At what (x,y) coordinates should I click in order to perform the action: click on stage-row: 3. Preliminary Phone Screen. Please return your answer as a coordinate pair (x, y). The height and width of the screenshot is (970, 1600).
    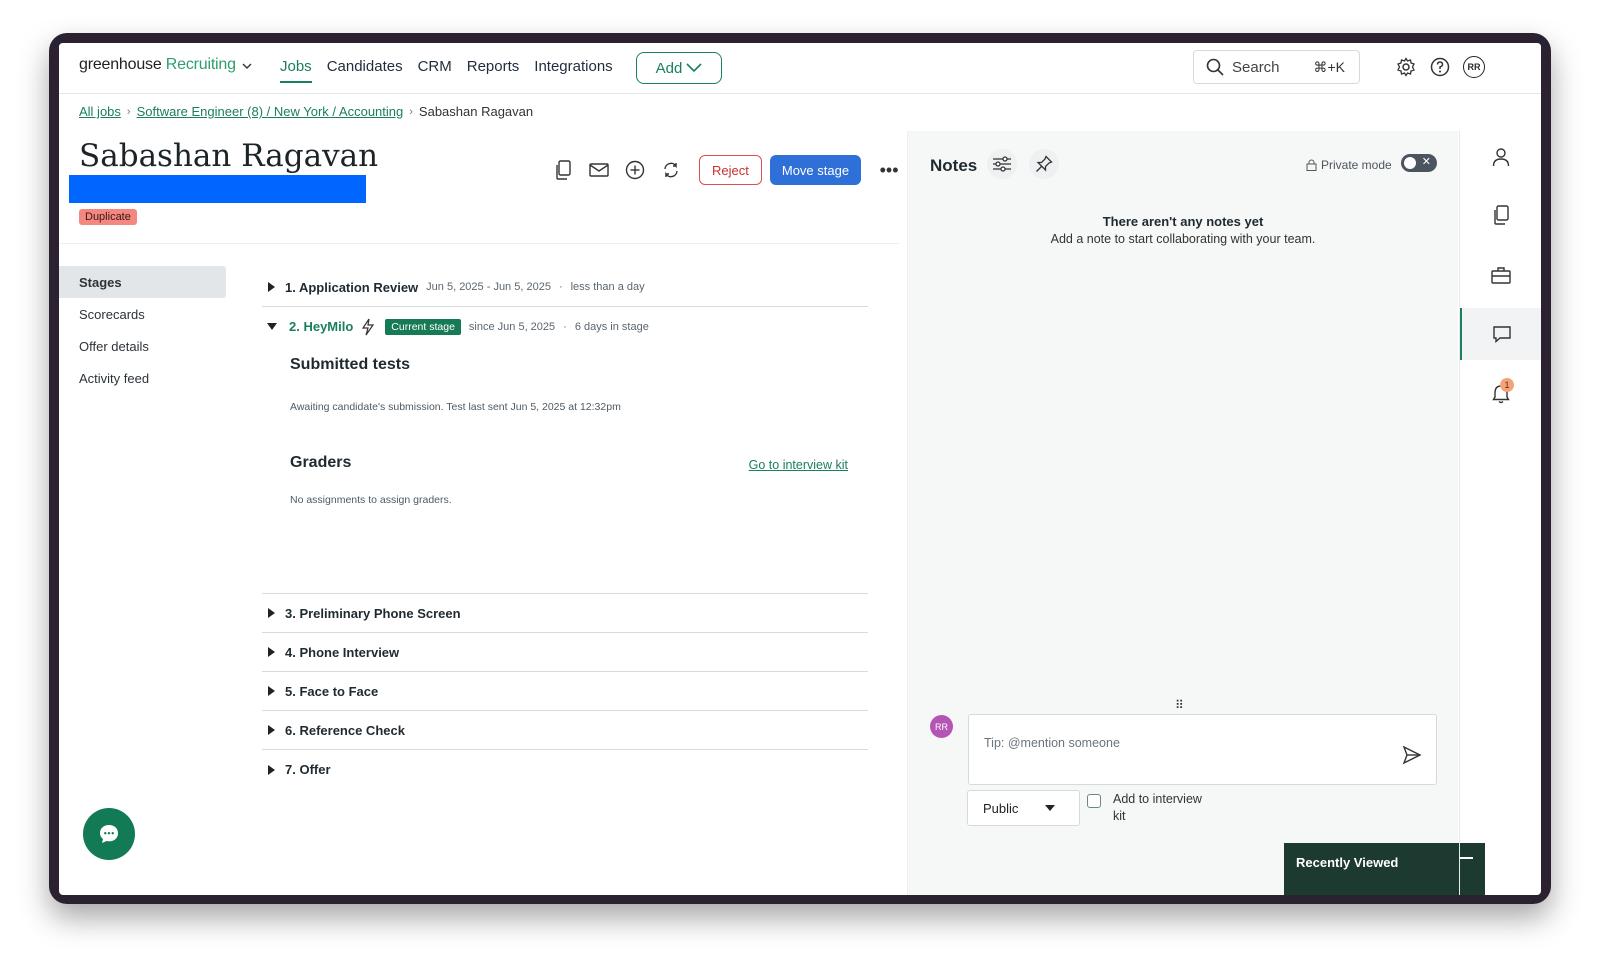
    Looking at the image, I should click on (565, 613).